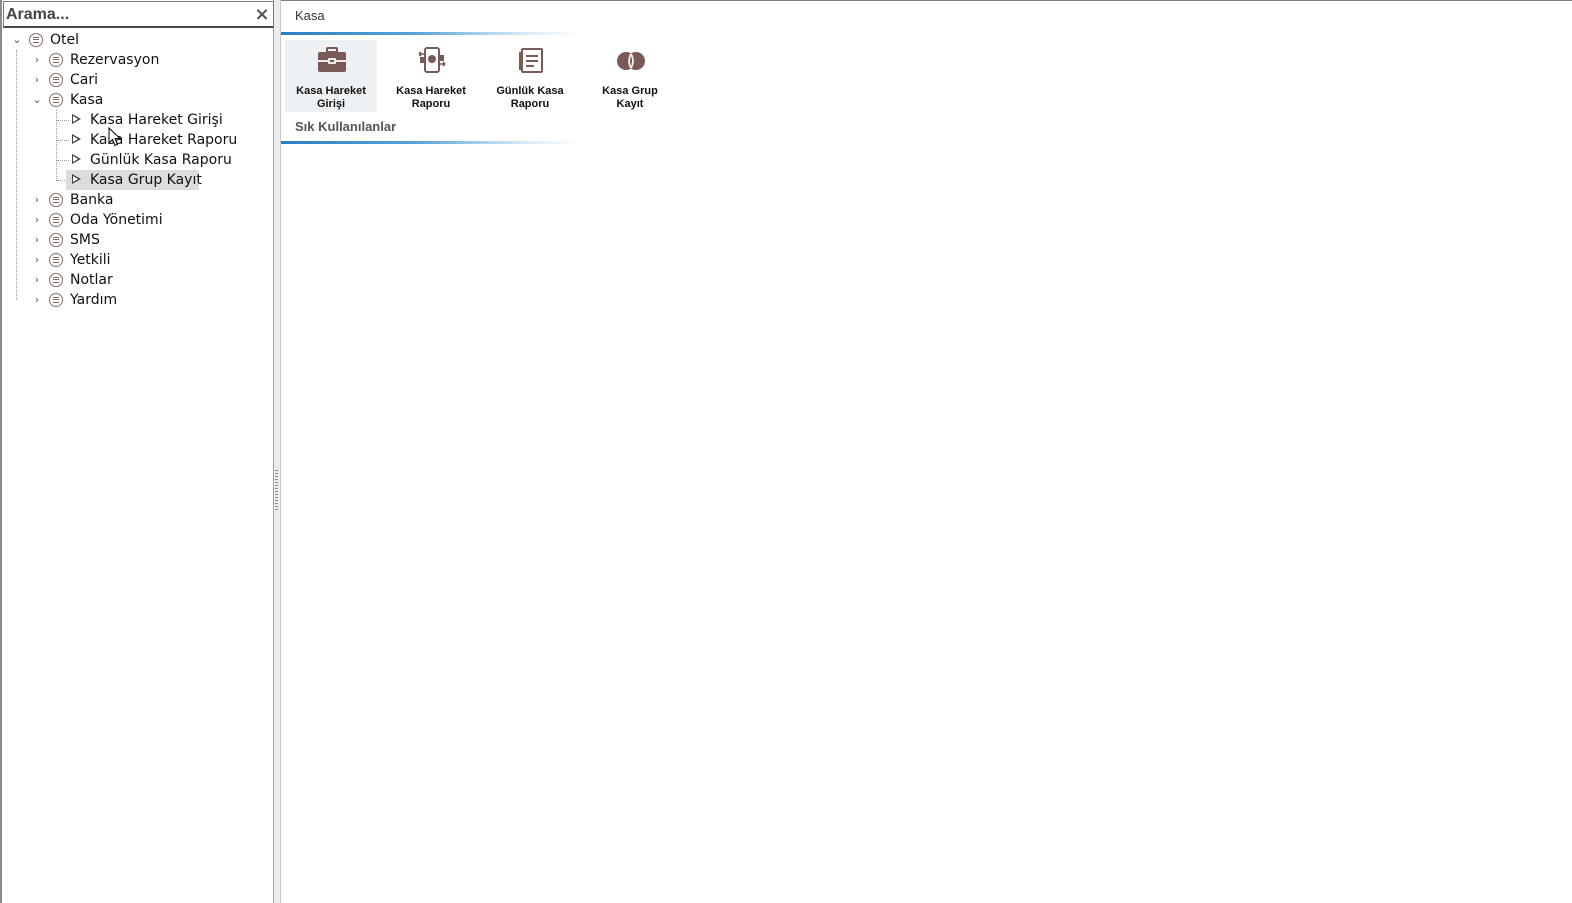  I want to click on frequent-underline, so click(431, 142).